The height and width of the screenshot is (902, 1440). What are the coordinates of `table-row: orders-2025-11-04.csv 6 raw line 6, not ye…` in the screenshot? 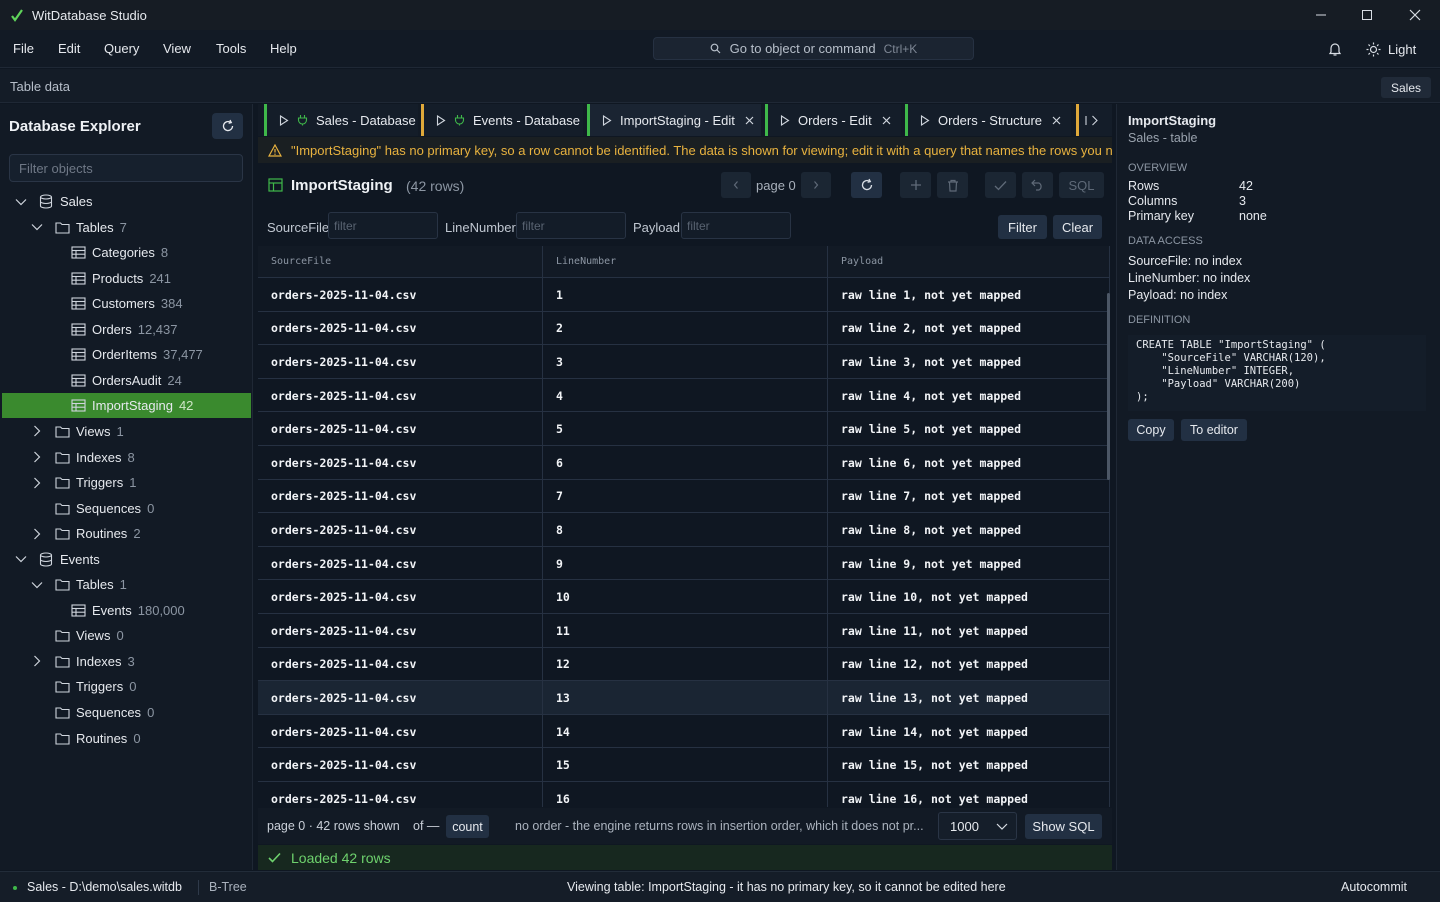 It's located at (684, 463).